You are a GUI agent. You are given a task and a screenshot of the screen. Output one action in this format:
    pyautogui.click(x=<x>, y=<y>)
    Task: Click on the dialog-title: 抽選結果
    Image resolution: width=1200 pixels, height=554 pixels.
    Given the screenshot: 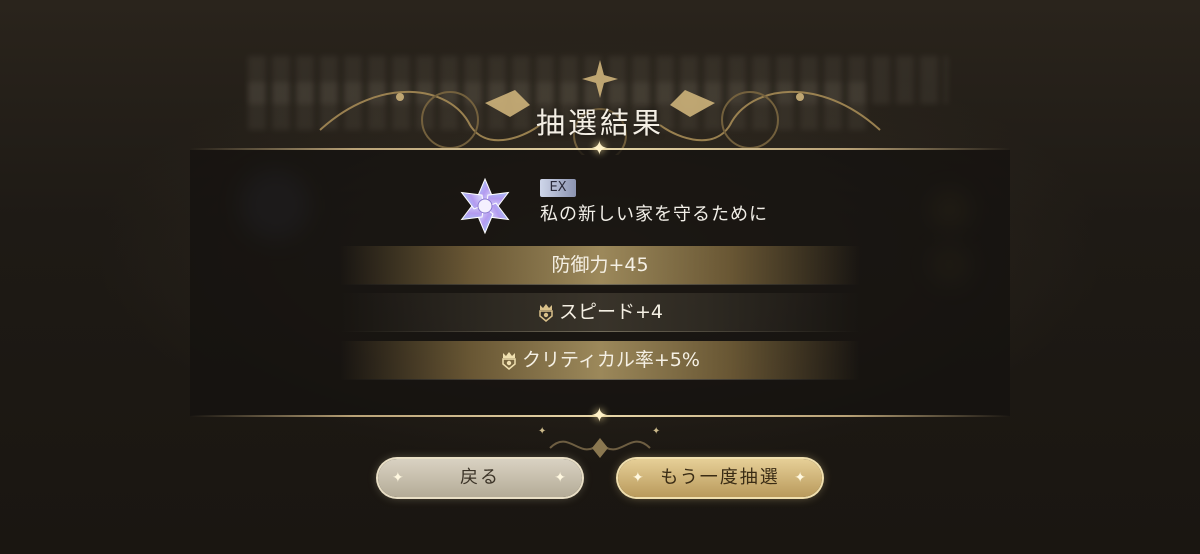 What is the action you would take?
    pyautogui.click(x=599, y=123)
    